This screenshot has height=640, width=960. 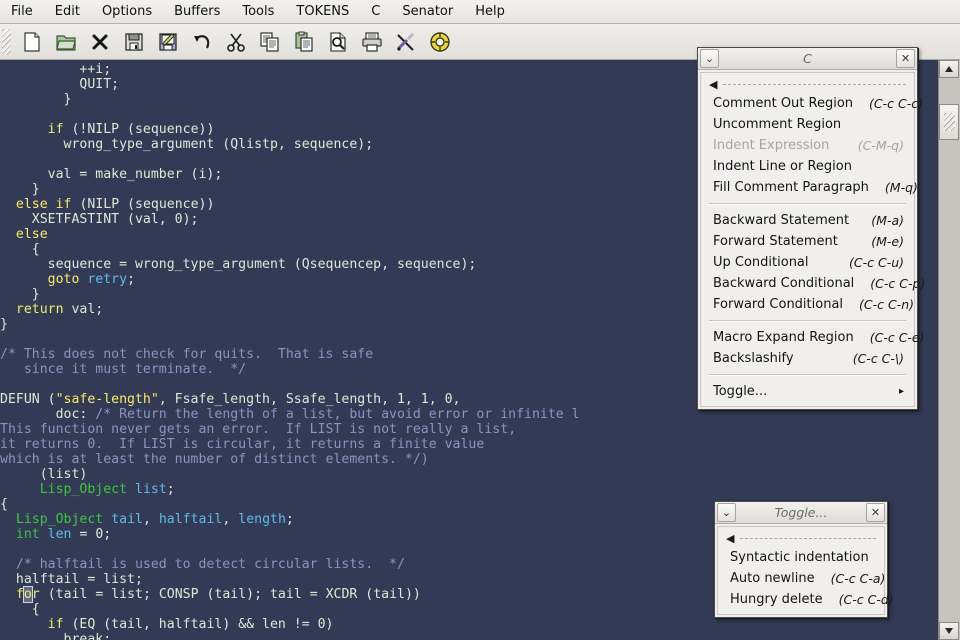 What do you see at coordinates (753, 358) in the screenshot?
I see `menu-item-label: Backslashify` at bounding box center [753, 358].